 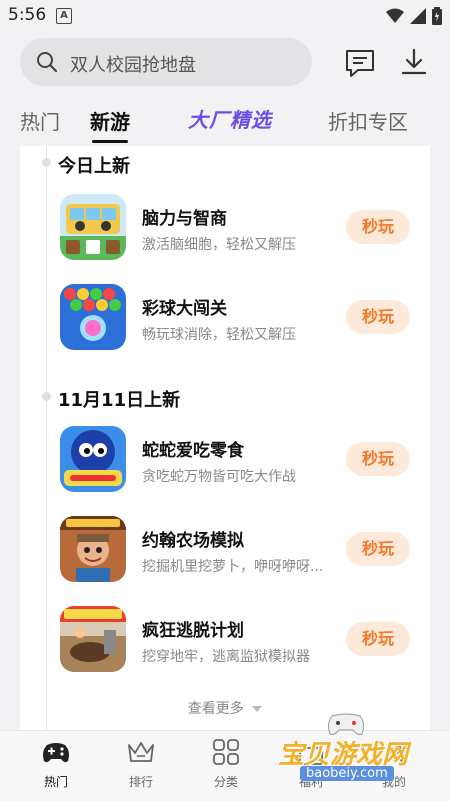 I want to click on download-icon, so click(x=414, y=62).